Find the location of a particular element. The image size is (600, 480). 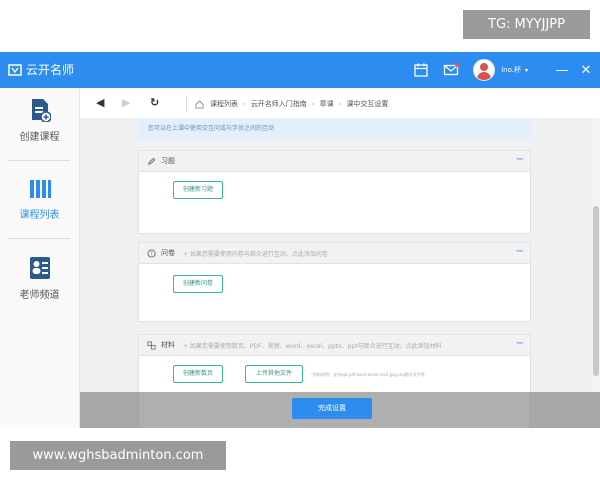

scrollbar is located at coordinates (596, 255).